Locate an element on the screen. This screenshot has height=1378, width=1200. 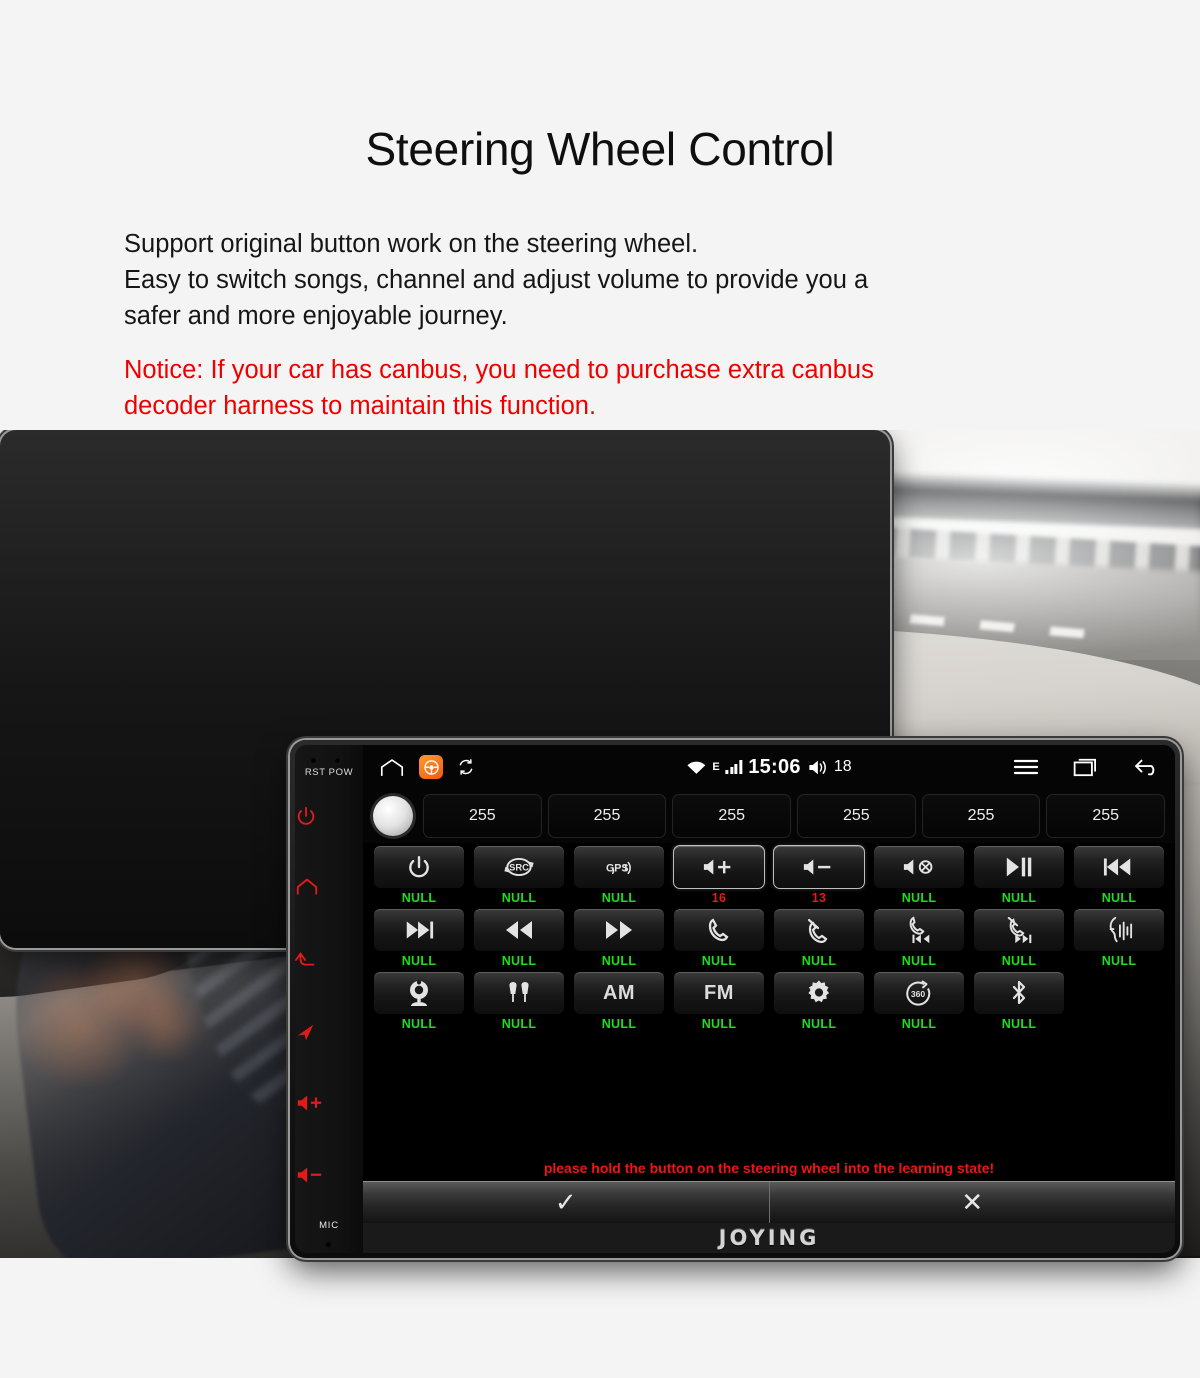
call-answer-icon is located at coordinates (719, 930).